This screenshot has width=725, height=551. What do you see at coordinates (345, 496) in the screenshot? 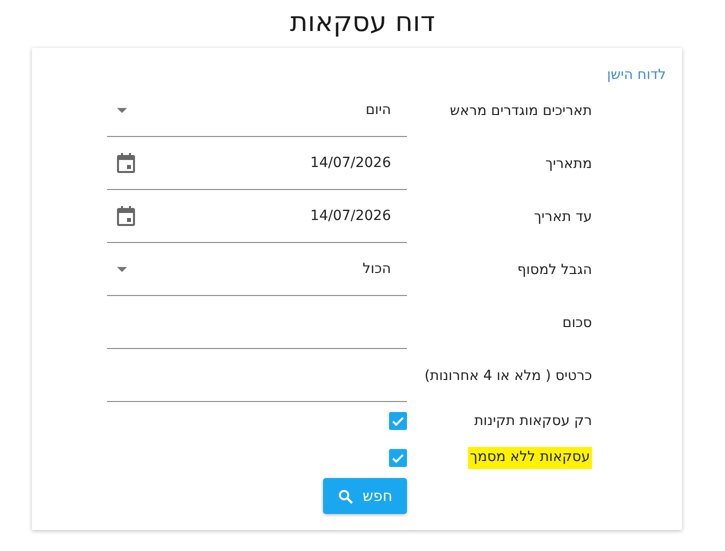
I see `search-icon` at bounding box center [345, 496].